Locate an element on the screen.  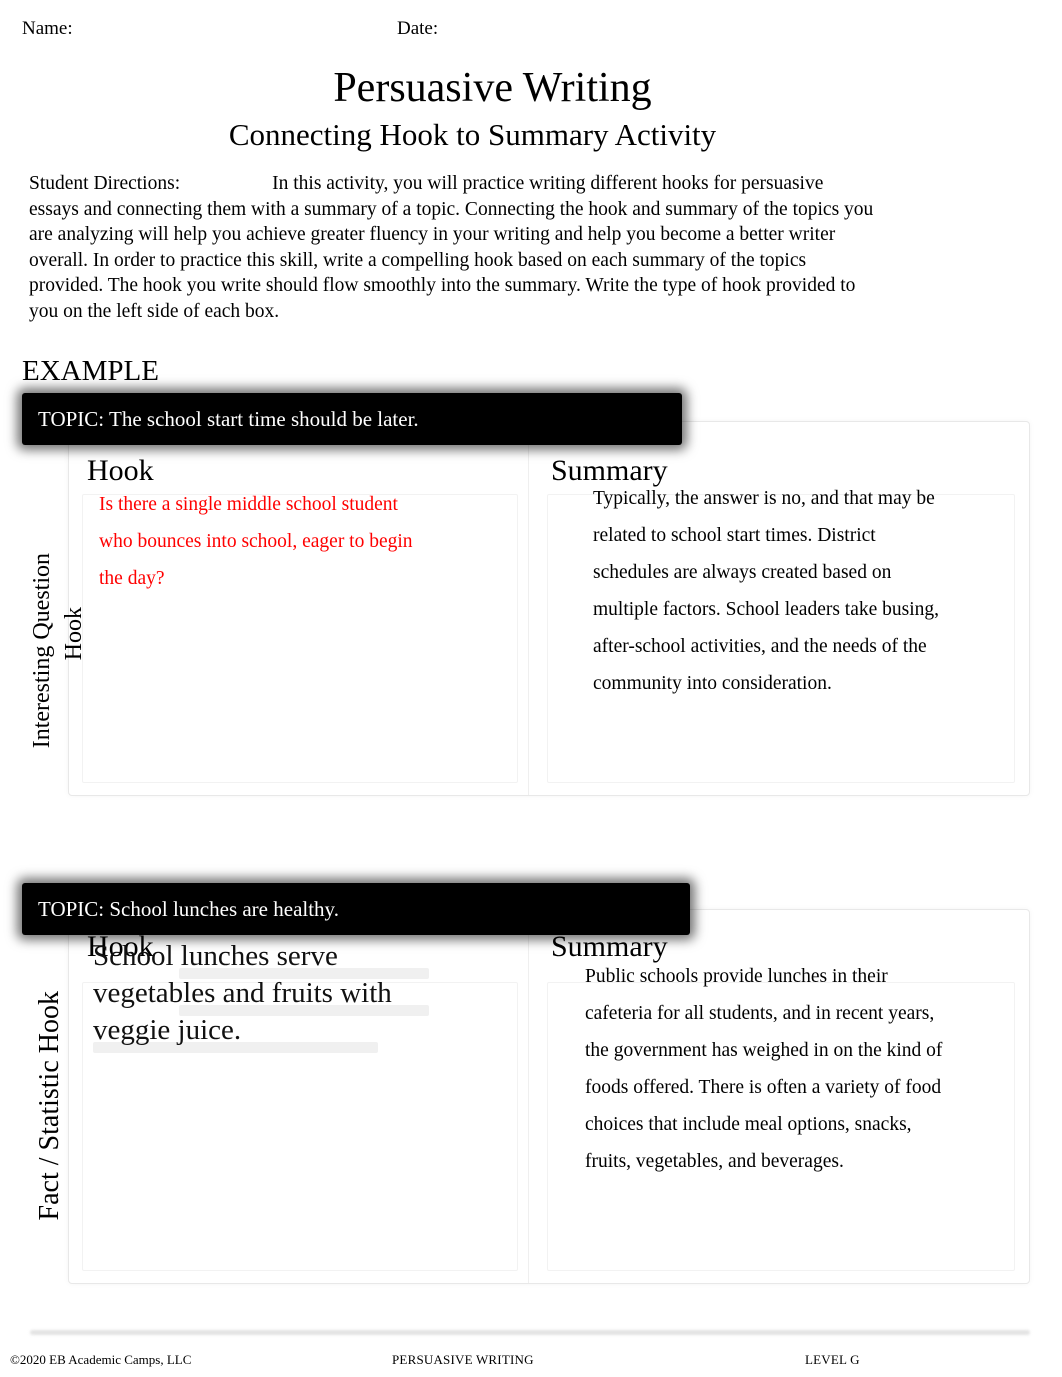
hook-type-label-primary: Fact / Statistic Hook is located at coordinates (49, 1106).